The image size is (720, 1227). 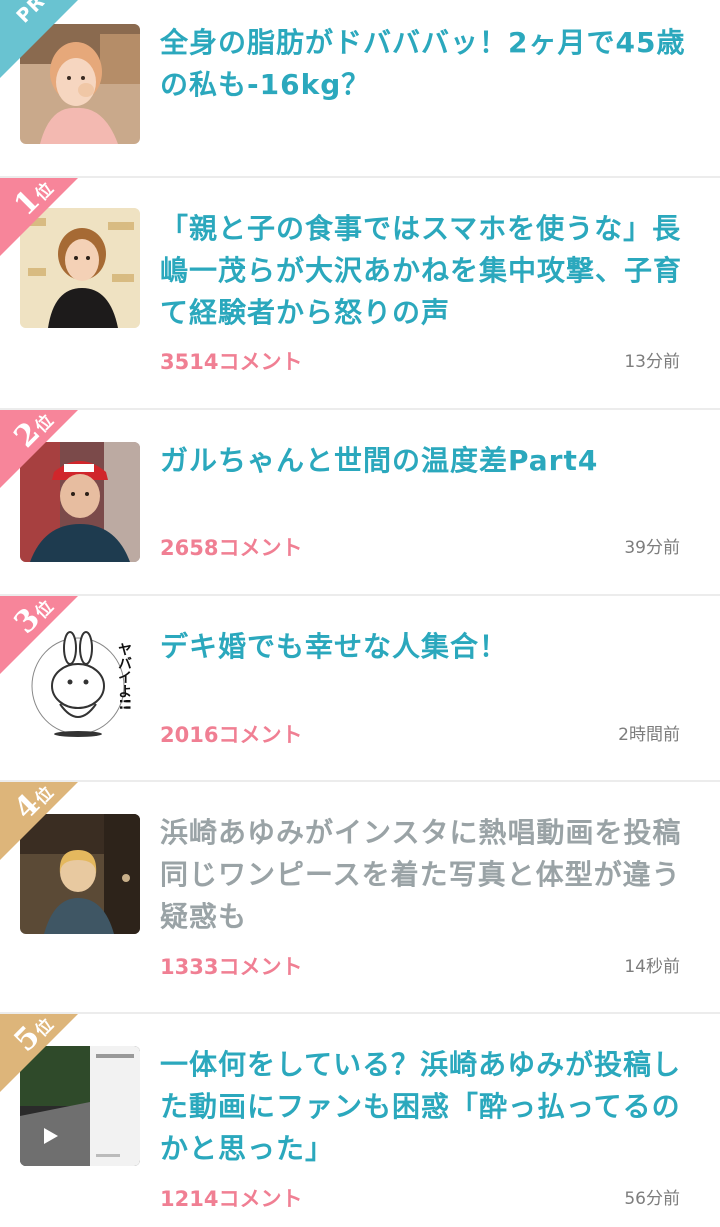 What do you see at coordinates (425, 64) in the screenshot?
I see `pr-title: 全身の脂肪がドバババッ！2ヶ月で45歳の私も-16kg？` at bounding box center [425, 64].